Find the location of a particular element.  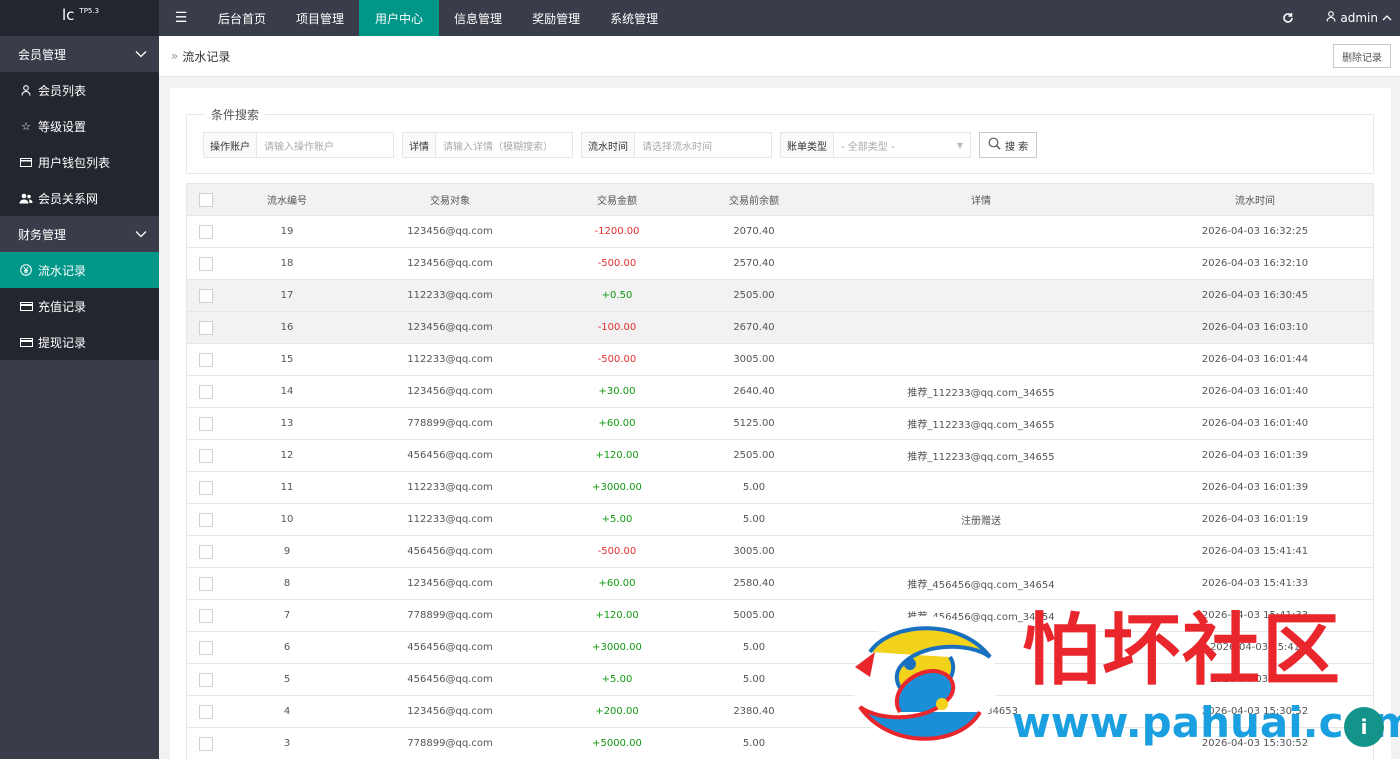

cell-balance: 3005.00 is located at coordinates (754, 359).